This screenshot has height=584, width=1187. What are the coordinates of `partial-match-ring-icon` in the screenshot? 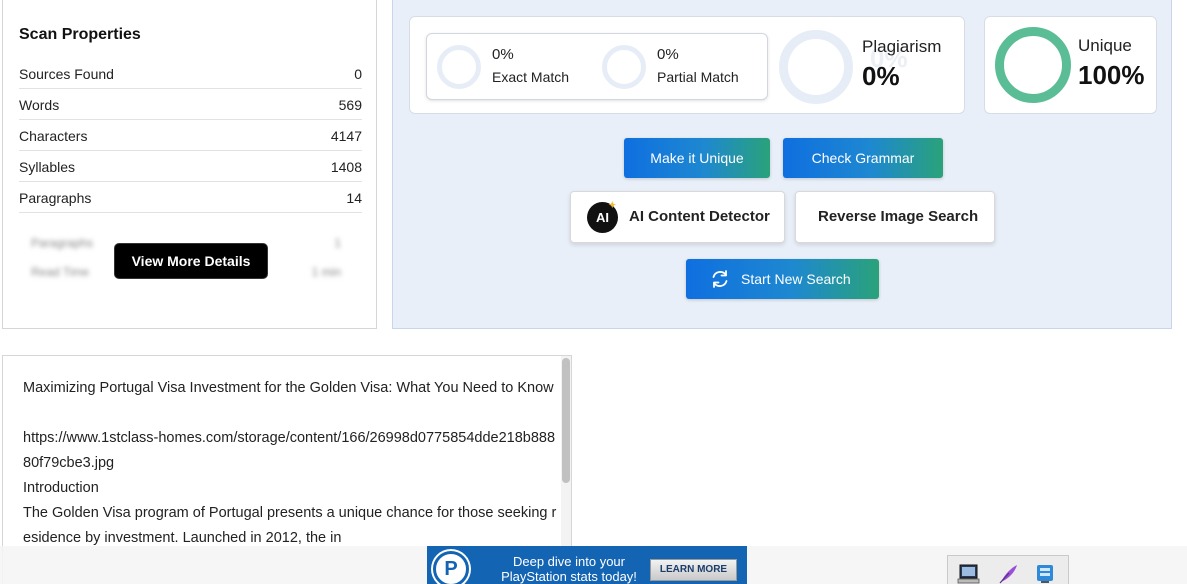 It's located at (624, 67).